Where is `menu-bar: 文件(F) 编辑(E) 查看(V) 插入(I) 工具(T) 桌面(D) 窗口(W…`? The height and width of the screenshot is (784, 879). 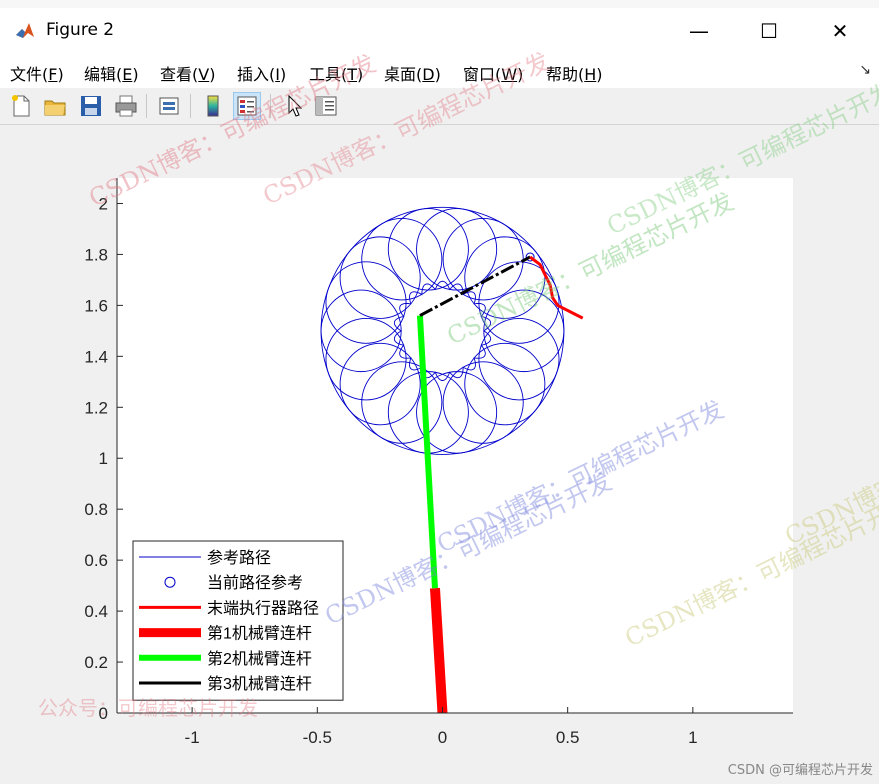
menu-bar: 文件(F) 编辑(E) 查看(V) 插入(I) 工具(T) 桌面(D) 窗口(W… is located at coordinates (439, 71).